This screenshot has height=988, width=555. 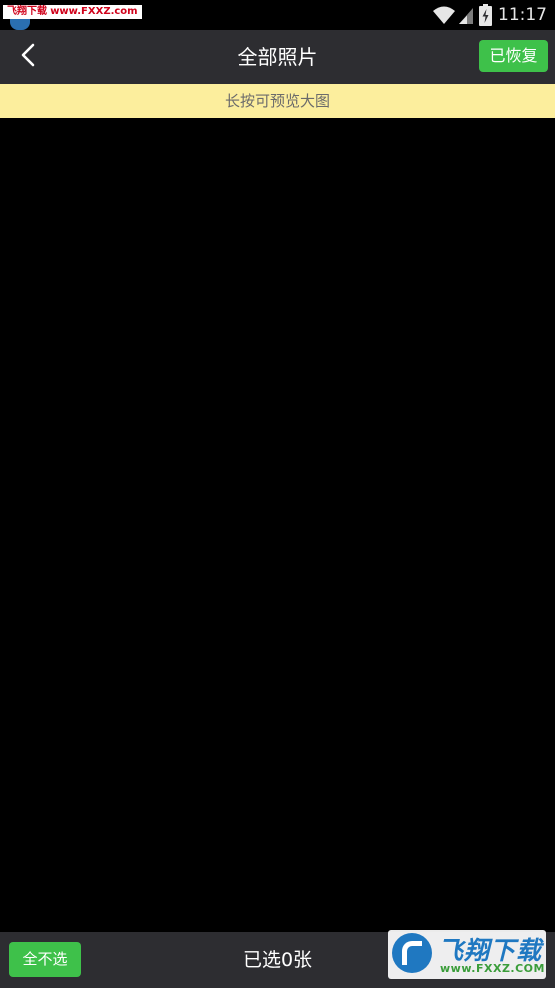 What do you see at coordinates (412, 953) in the screenshot?
I see `watermark-logo-icon` at bounding box center [412, 953].